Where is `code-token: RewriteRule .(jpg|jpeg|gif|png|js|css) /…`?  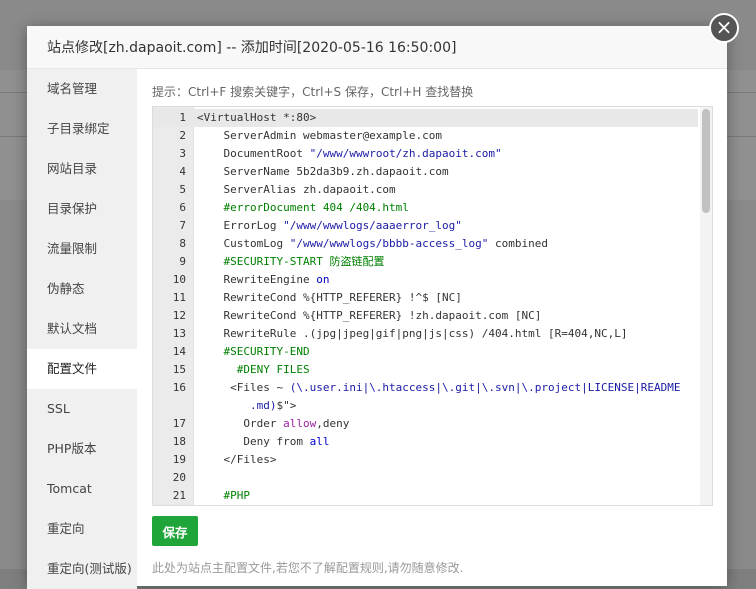 code-token: RewriteRule .(jpg|jpeg|gif|png|js|css) /… is located at coordinates (412, 333).